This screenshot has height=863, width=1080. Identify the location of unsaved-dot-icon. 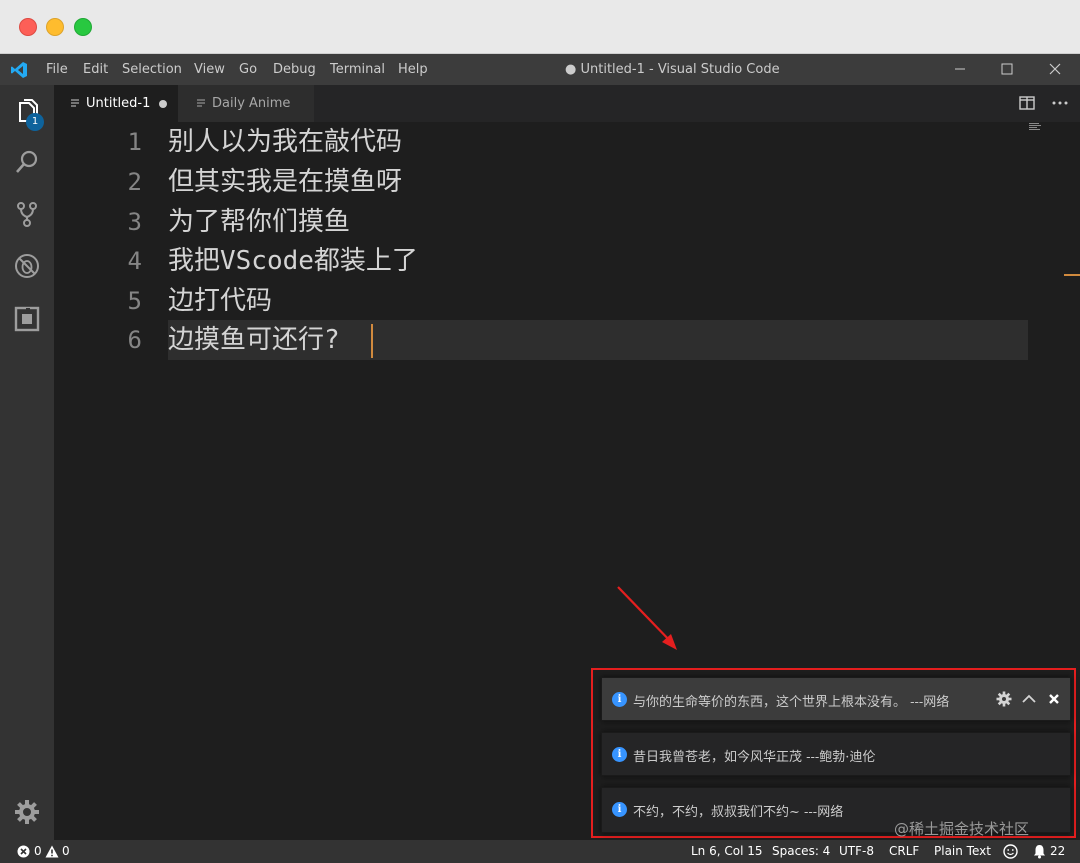
(163, 104).